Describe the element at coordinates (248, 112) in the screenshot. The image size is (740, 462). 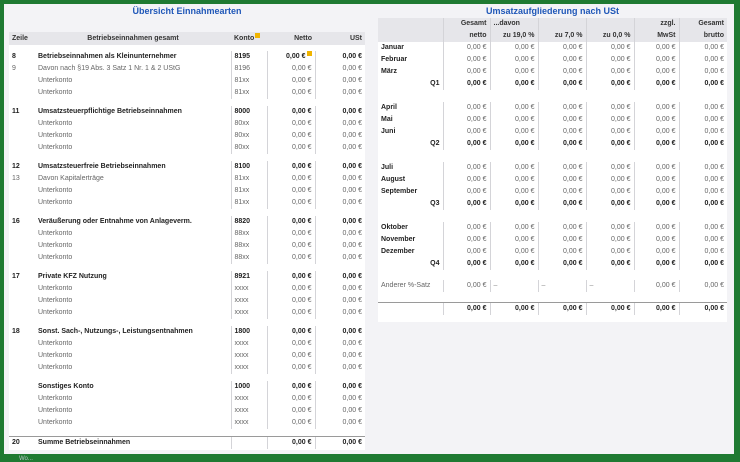
I see `konto-cell: 8000` at that location.